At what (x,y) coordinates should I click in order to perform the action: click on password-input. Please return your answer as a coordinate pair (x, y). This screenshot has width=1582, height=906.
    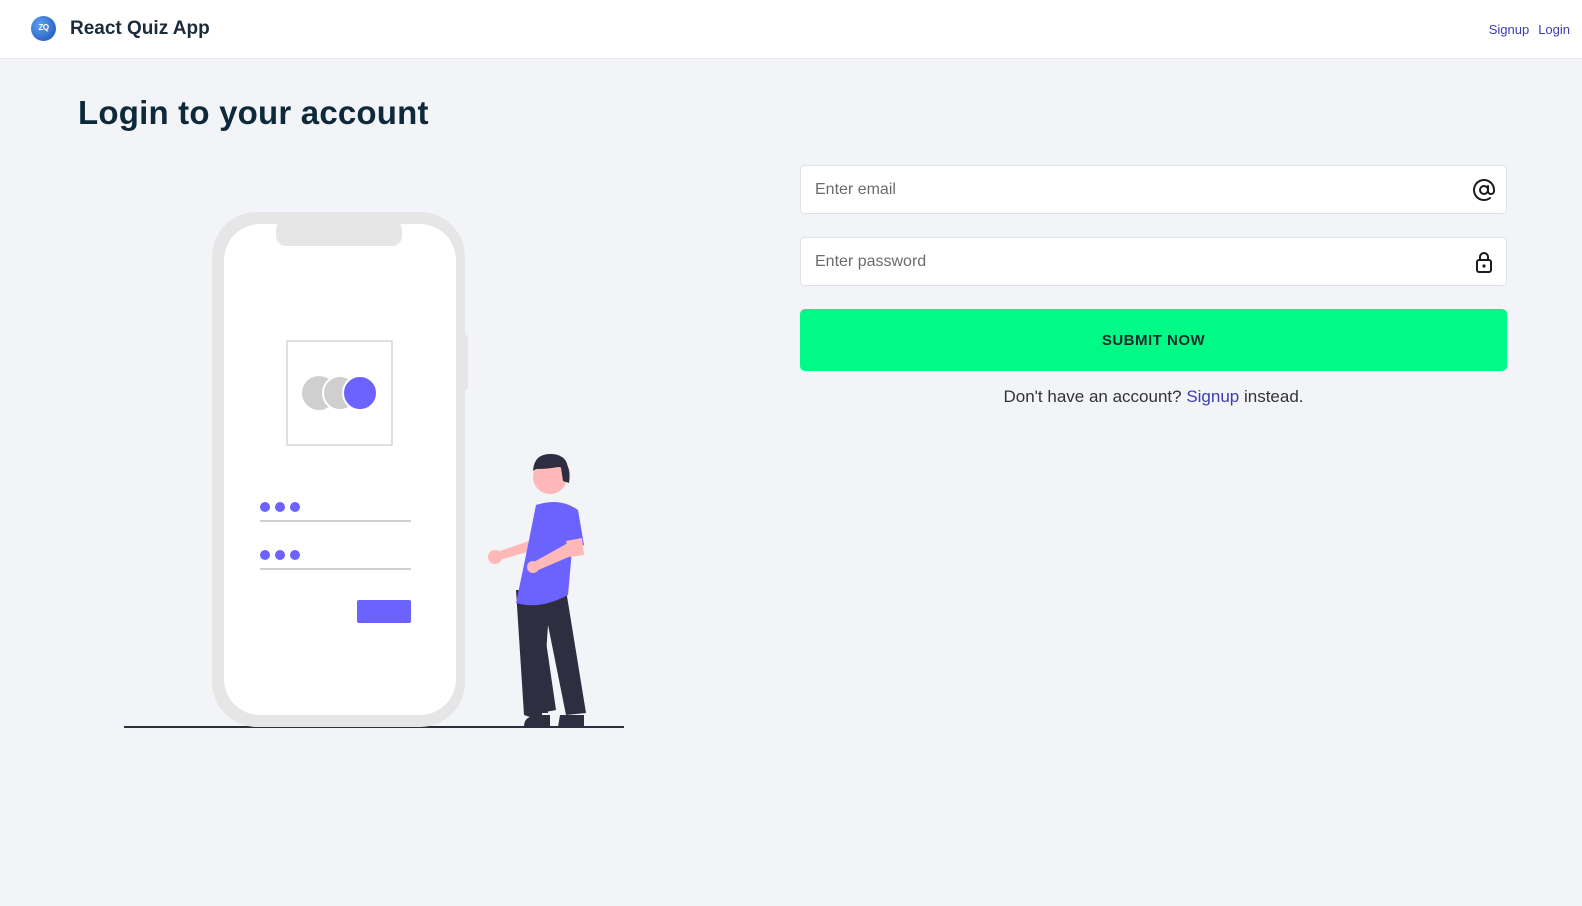
    Looking at the image, I should click on (1153, 261).